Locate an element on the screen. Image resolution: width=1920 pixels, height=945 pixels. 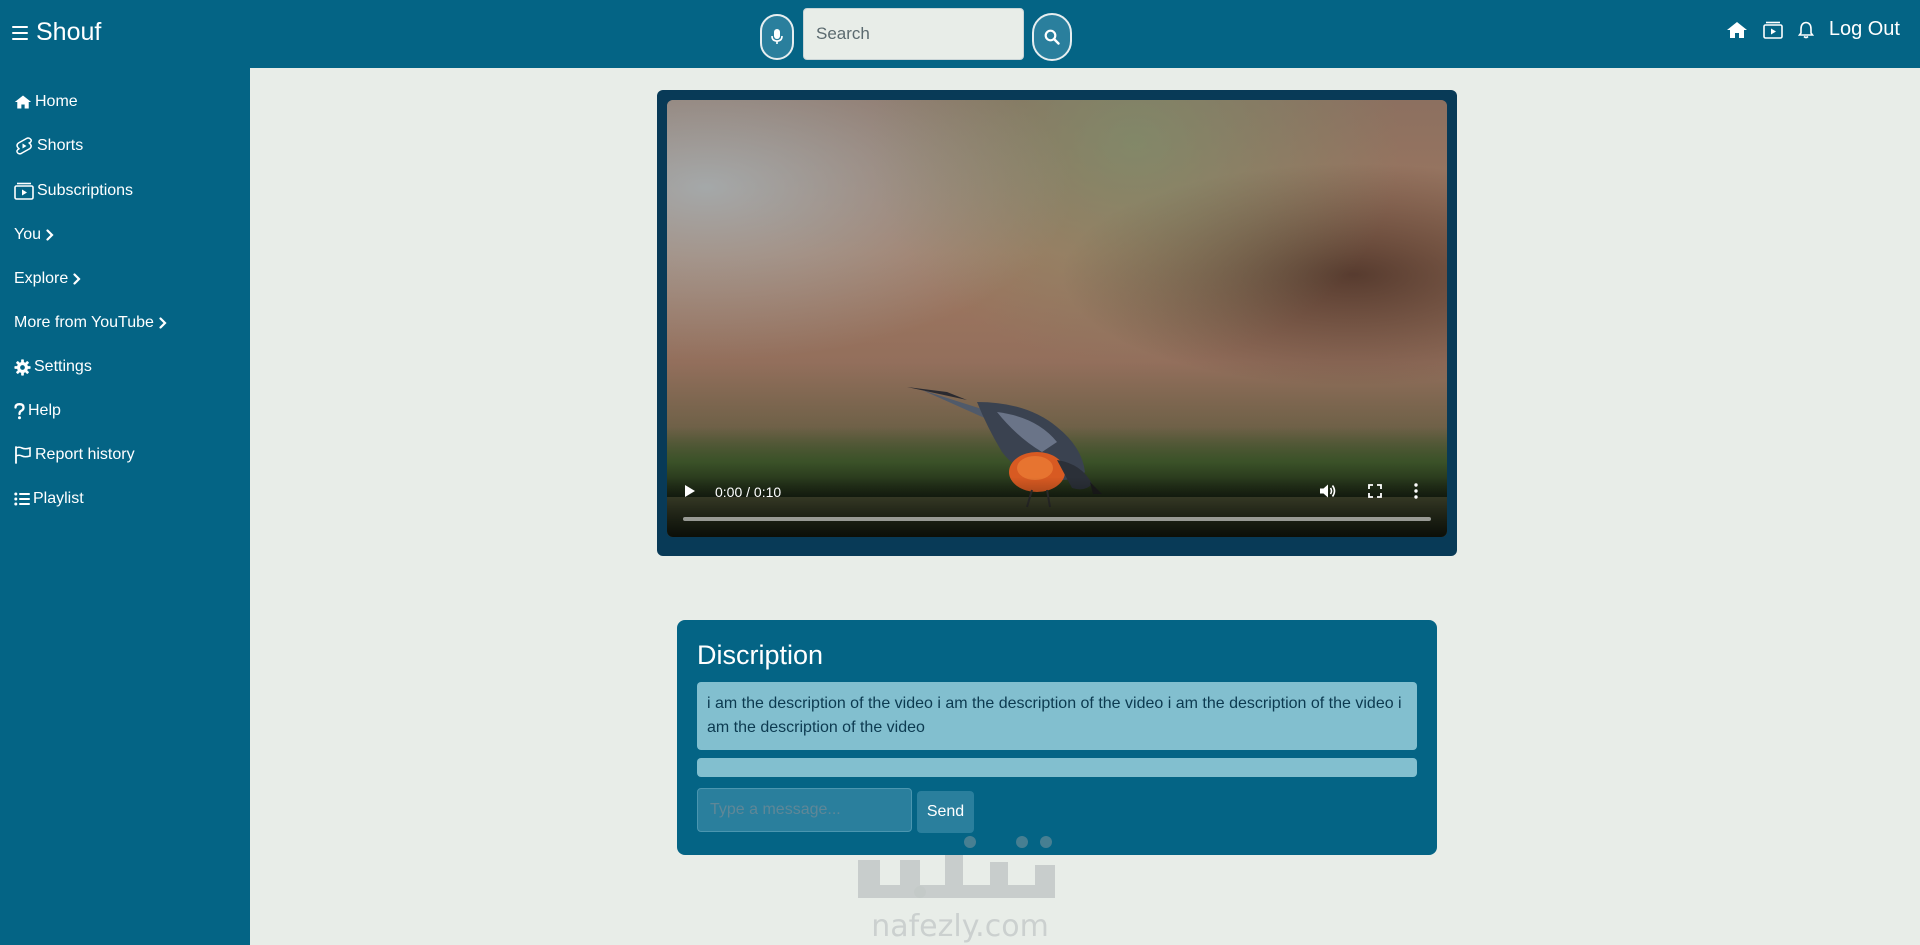
brand: Shouf is located at coordinates (56, 32).